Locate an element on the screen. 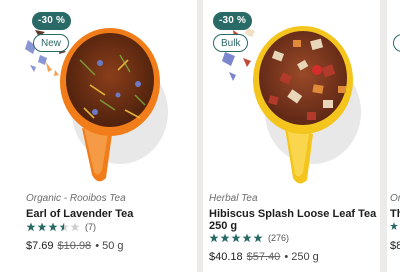  product-name: Th is located at coordinates (395, 214).